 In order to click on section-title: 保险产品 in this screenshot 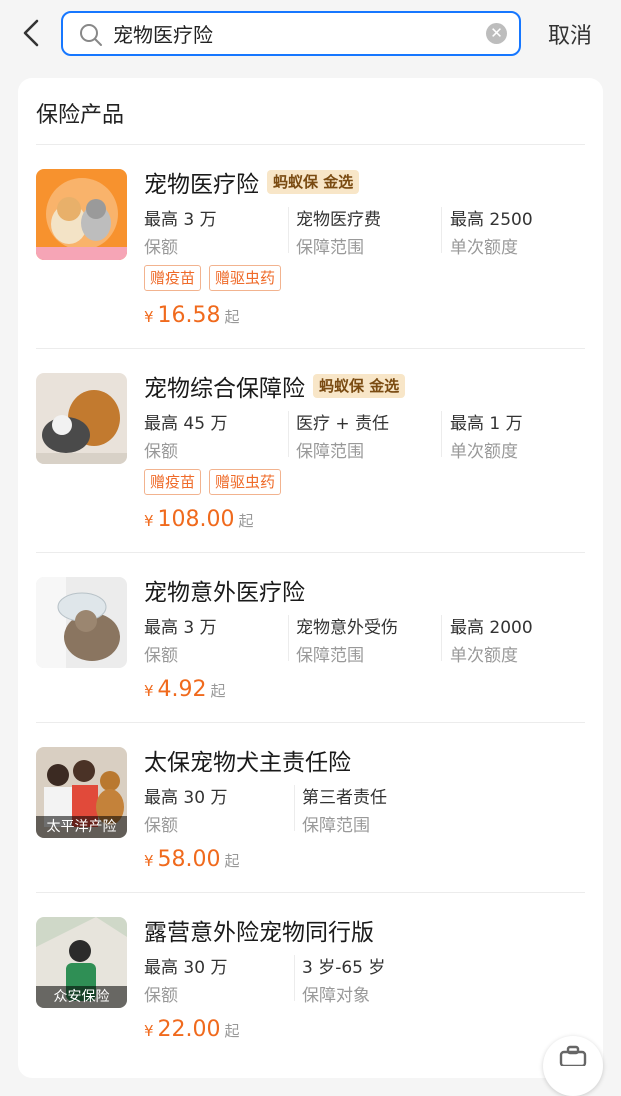, I will do `click(80, 115)`.